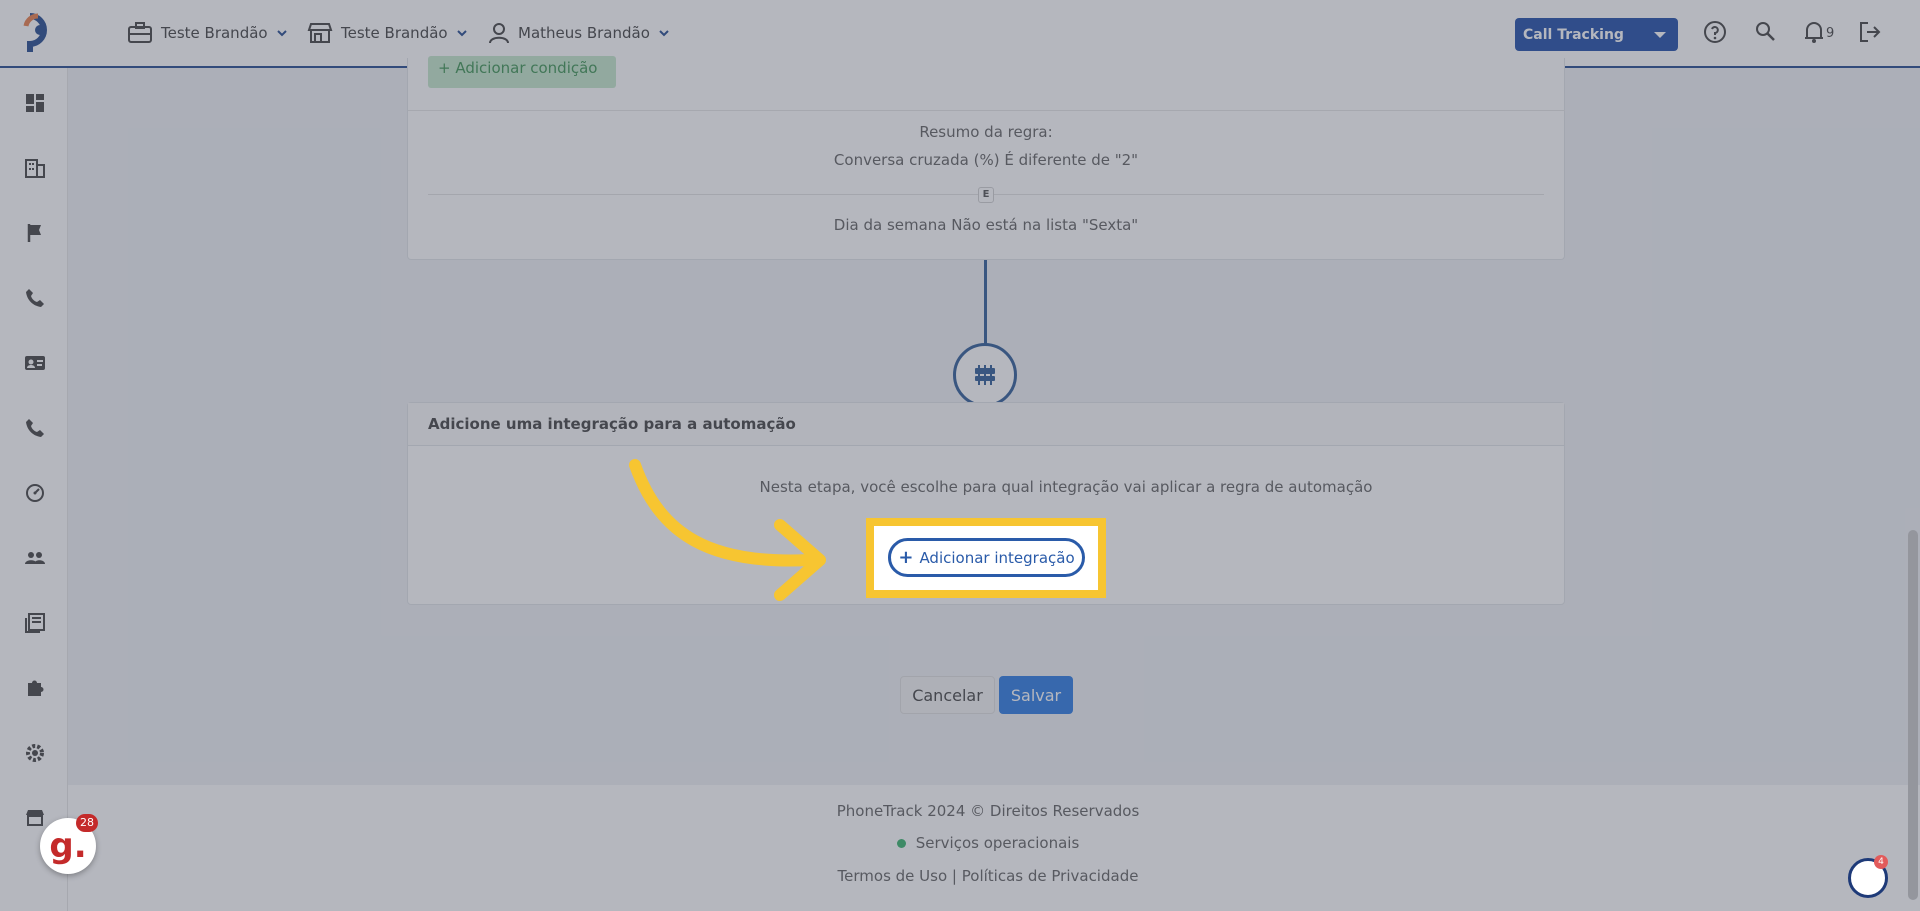  I want to click on rule-condition-1: Conversa cruzada (%) É diferente de "2", so click(986, 160).